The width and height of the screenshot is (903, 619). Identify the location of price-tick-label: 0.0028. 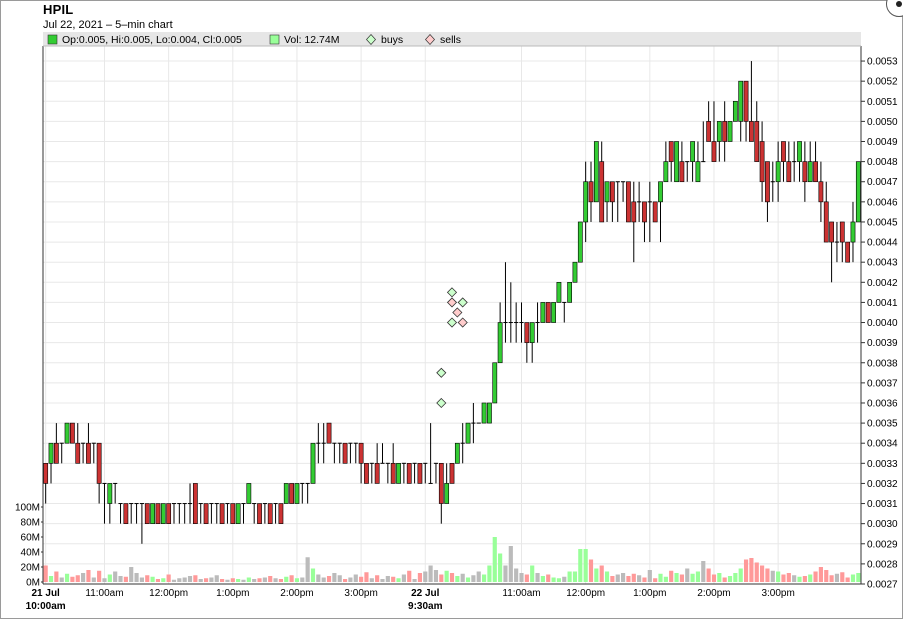
(882, 564).